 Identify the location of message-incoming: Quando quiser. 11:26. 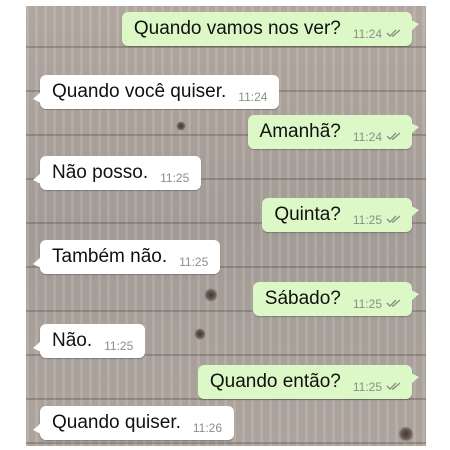
(133, 423).